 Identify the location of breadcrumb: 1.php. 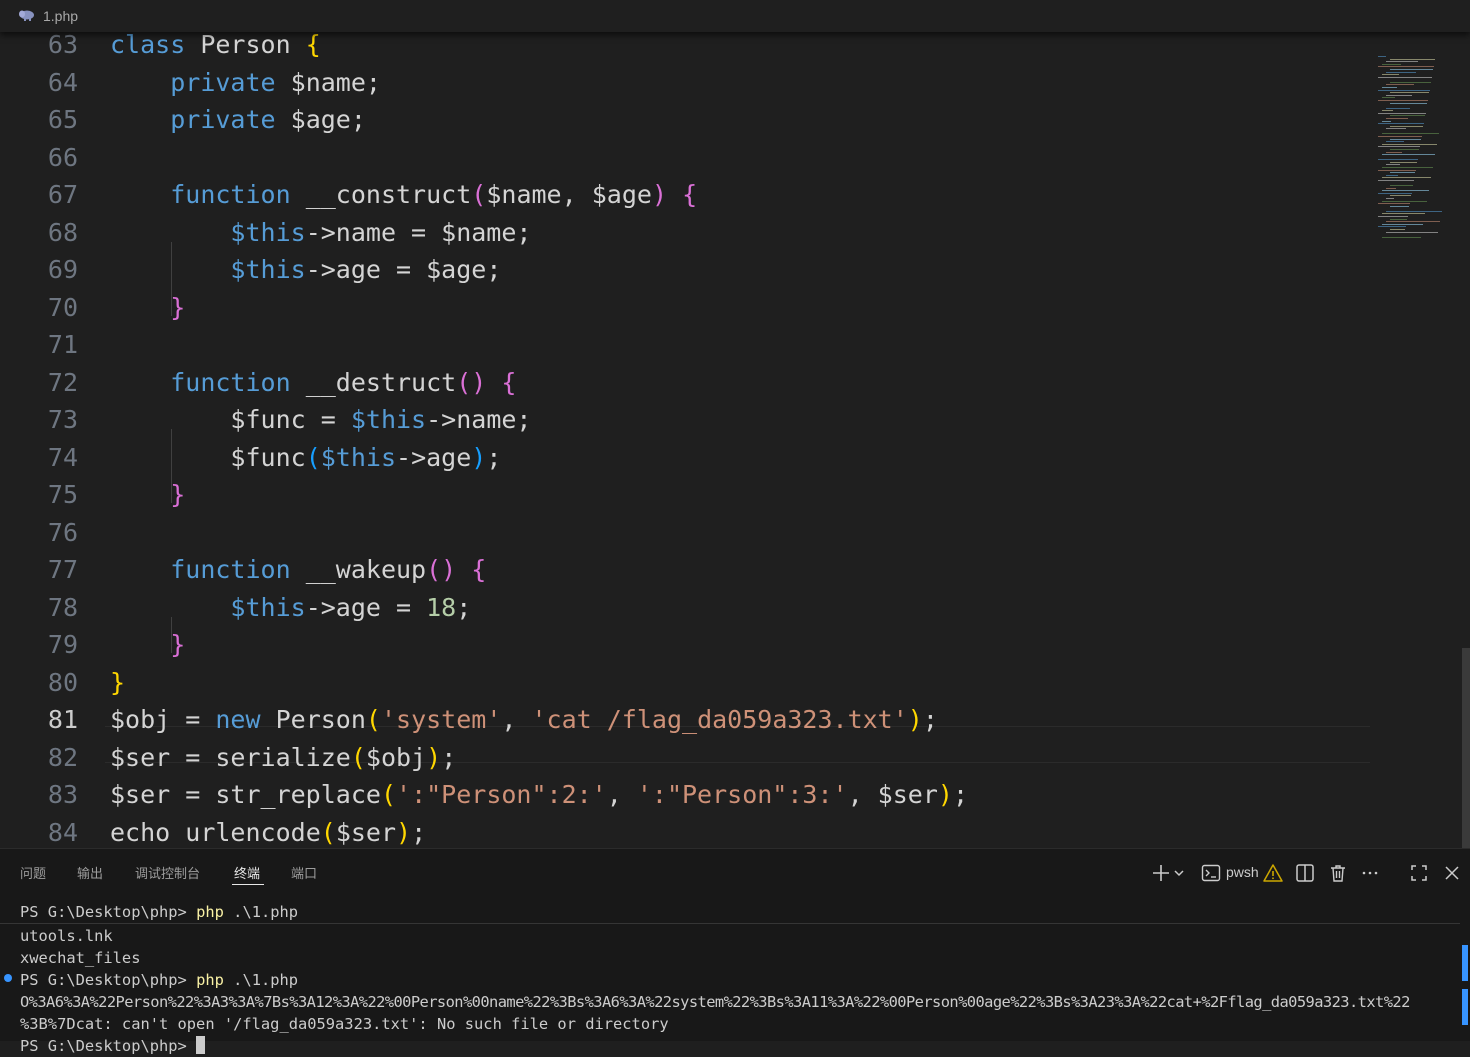
(735, 16).